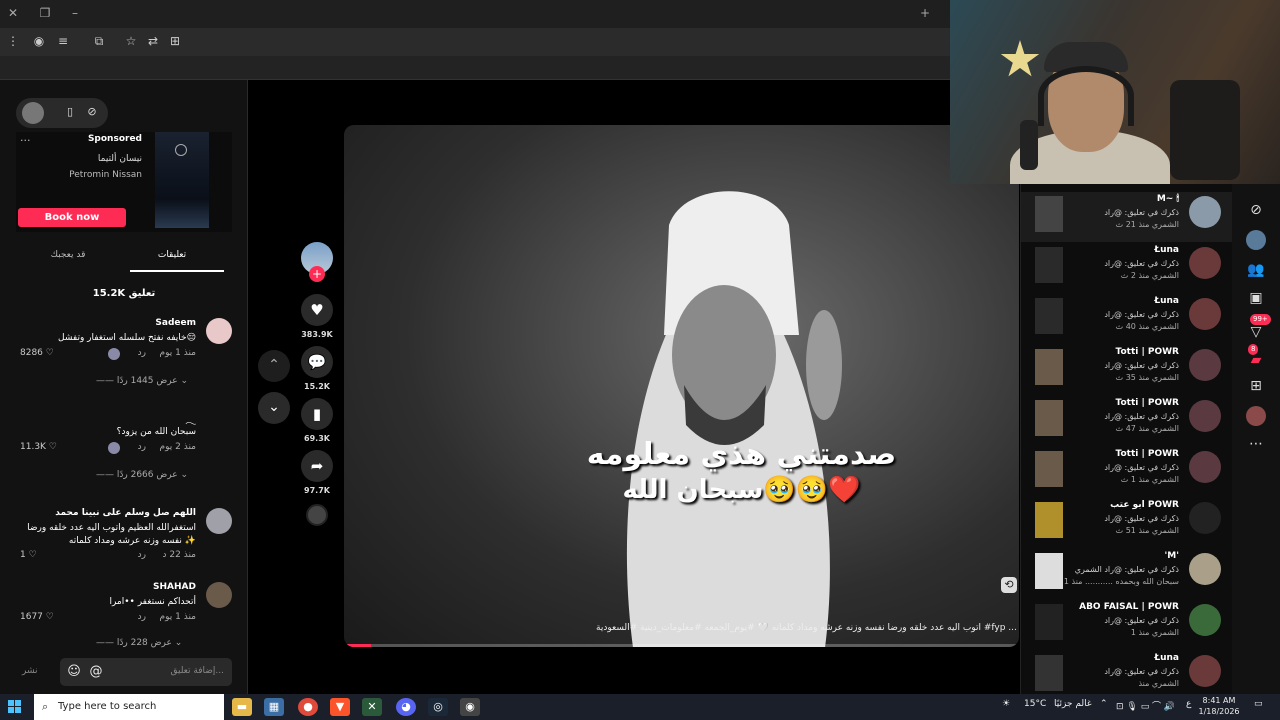  Describe the element at coordinates (1006, 704) in the screenshot. I see `weather-icon: ☀` at that location.